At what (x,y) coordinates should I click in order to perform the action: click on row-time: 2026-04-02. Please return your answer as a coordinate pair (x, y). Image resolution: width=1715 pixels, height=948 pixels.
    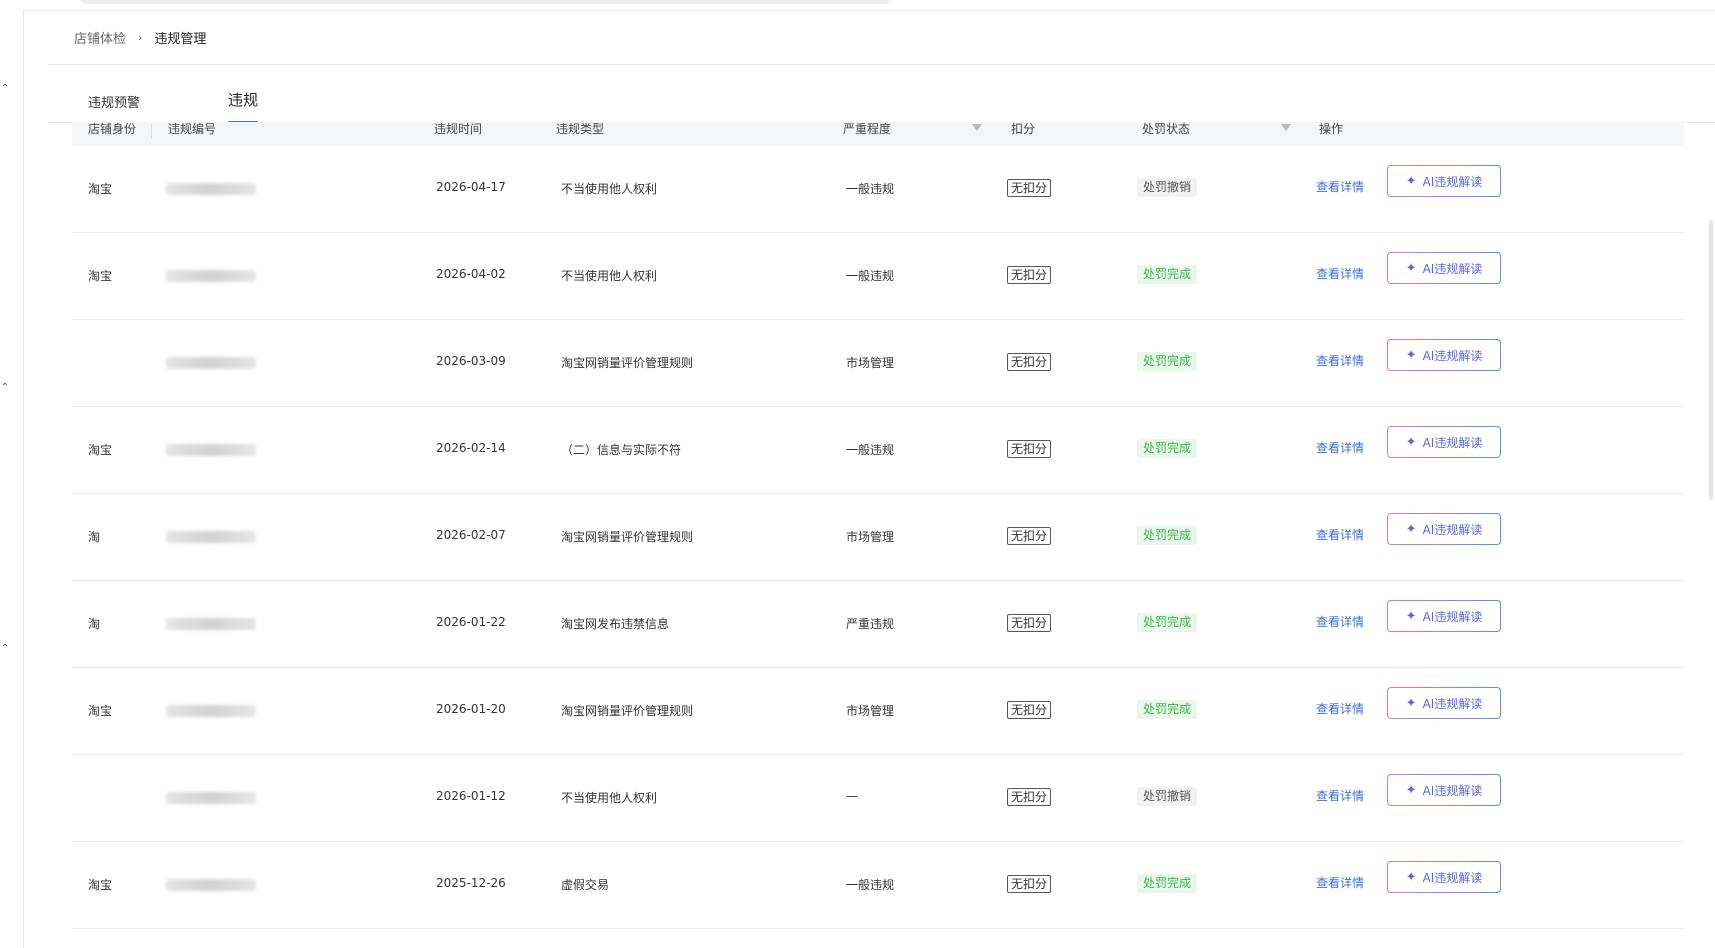
    Looking at the image, I should click on (471, 274).